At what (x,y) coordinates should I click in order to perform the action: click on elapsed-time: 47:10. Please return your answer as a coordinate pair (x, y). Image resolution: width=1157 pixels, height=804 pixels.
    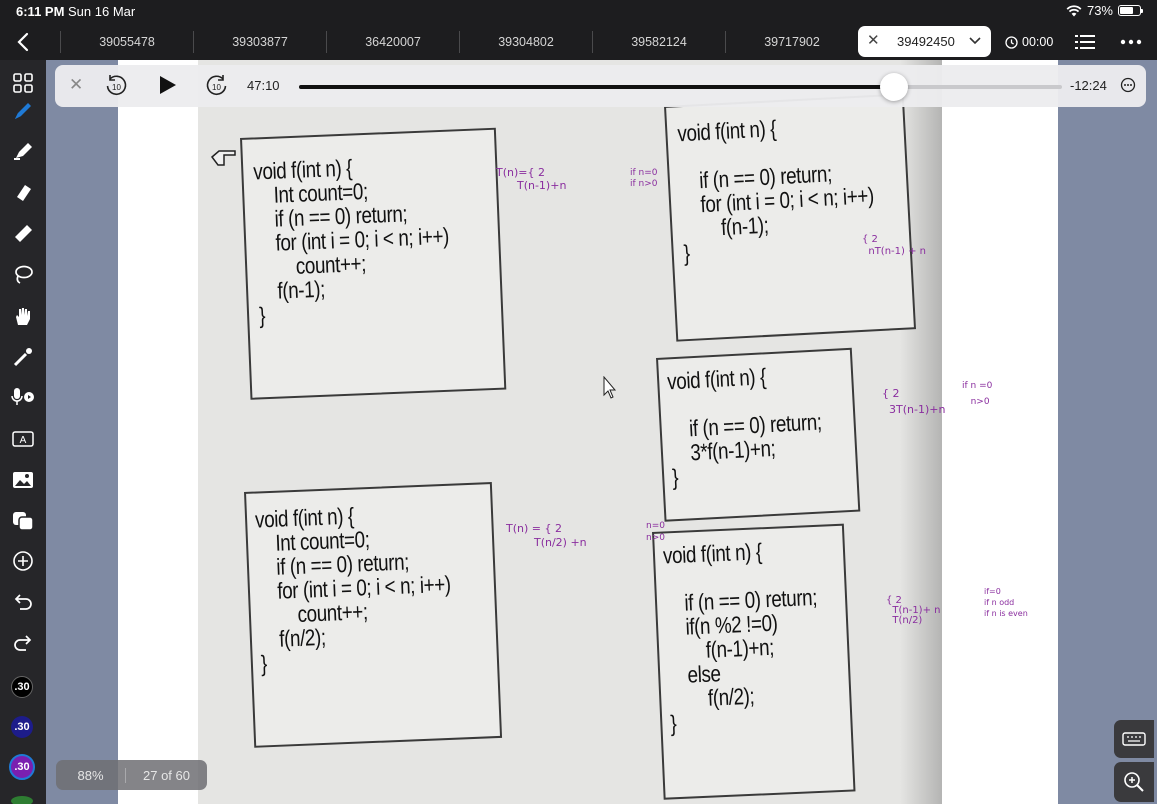
    Looking at the image, I should click on (263, 85).